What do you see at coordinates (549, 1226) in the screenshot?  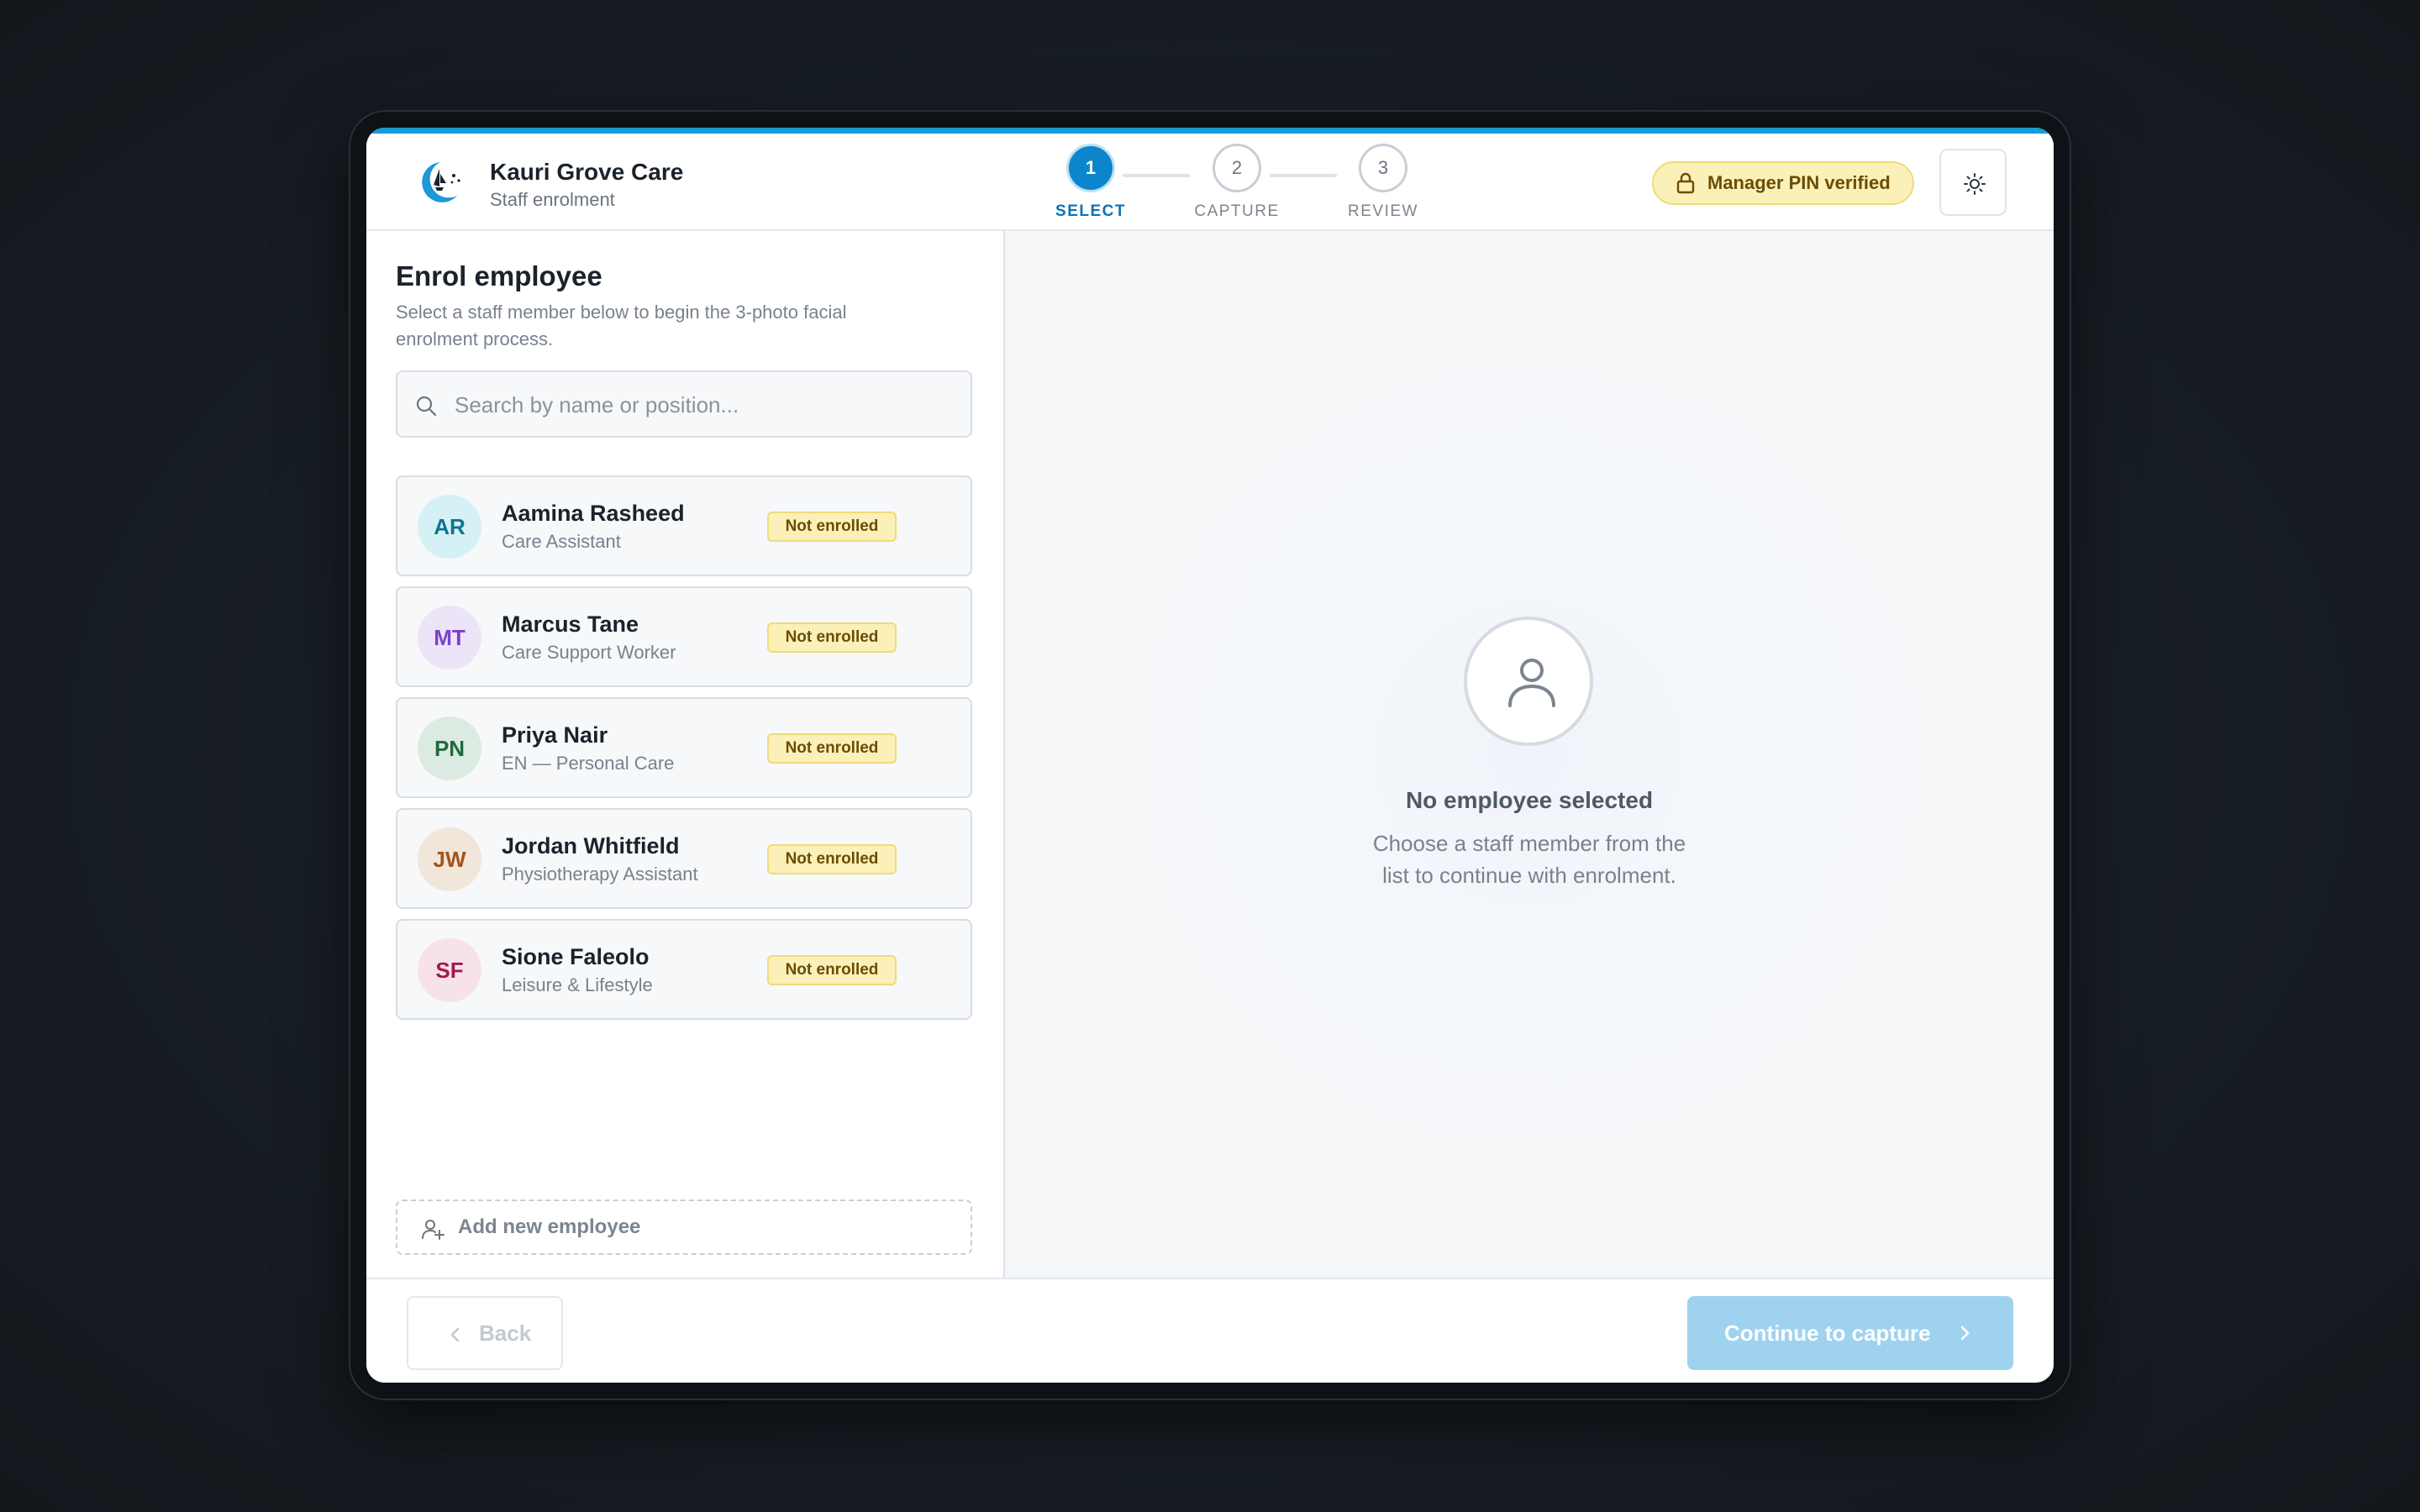 I see `add-employee-label: Add new employee` at bounding box center [549, 1226].